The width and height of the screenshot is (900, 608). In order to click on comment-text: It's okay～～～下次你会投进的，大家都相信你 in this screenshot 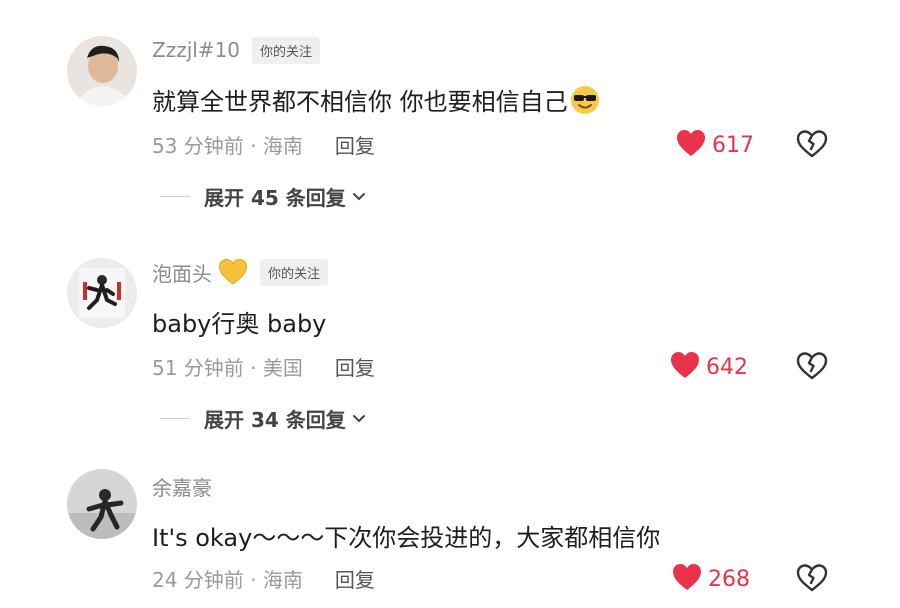, I will do `click(406, 538)`.